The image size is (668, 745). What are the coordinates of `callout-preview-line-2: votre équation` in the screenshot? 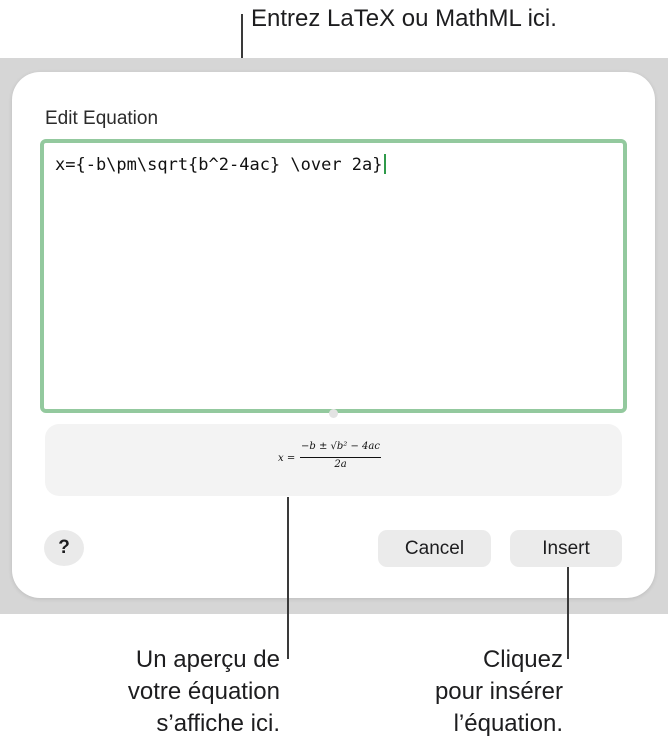 It's located at (203, 691).